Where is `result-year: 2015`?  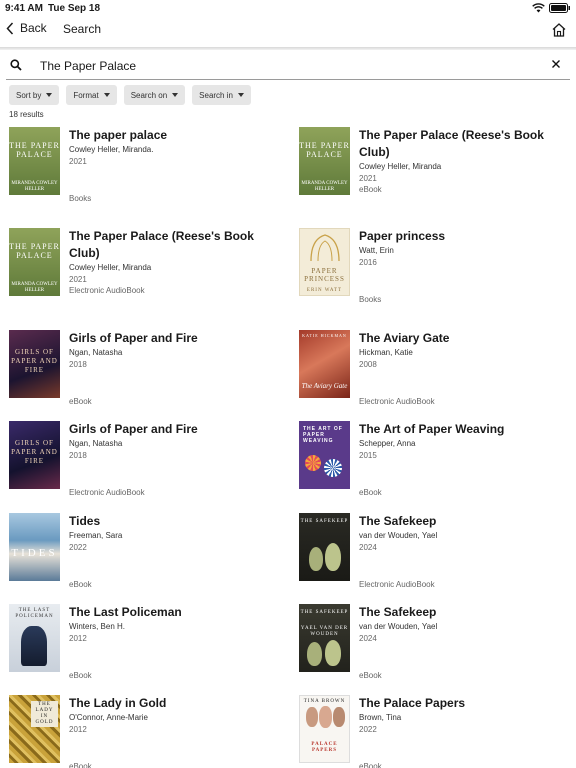
result-year: 2015 is located at coordinates (368, 455).